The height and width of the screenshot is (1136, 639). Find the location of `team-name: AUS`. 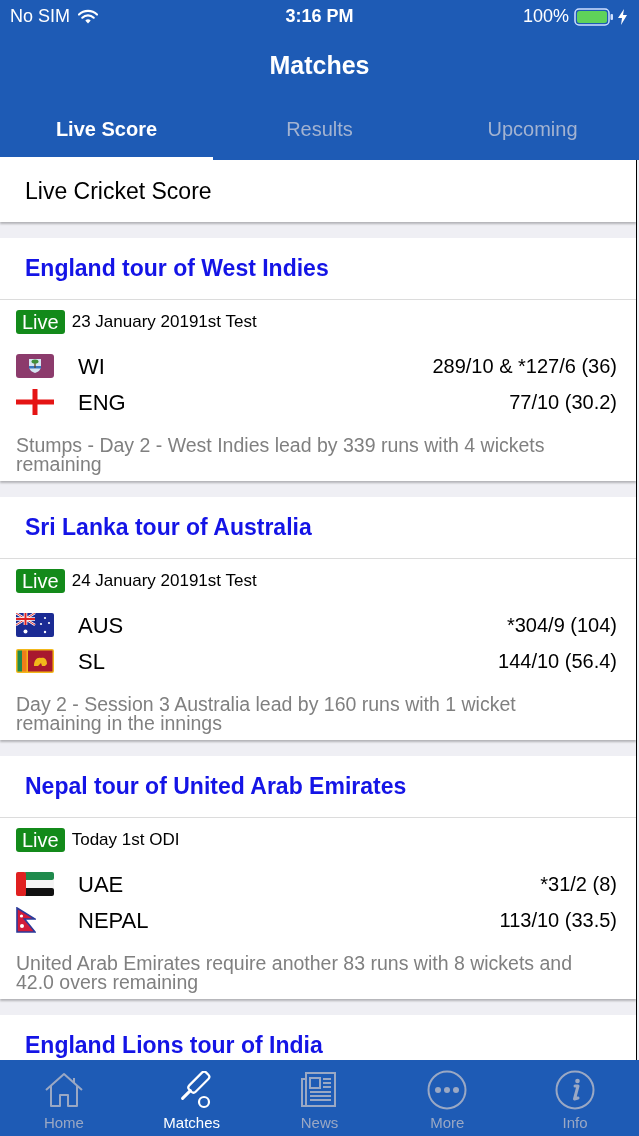

team-name: AUS is located at coordinates (101, 625).